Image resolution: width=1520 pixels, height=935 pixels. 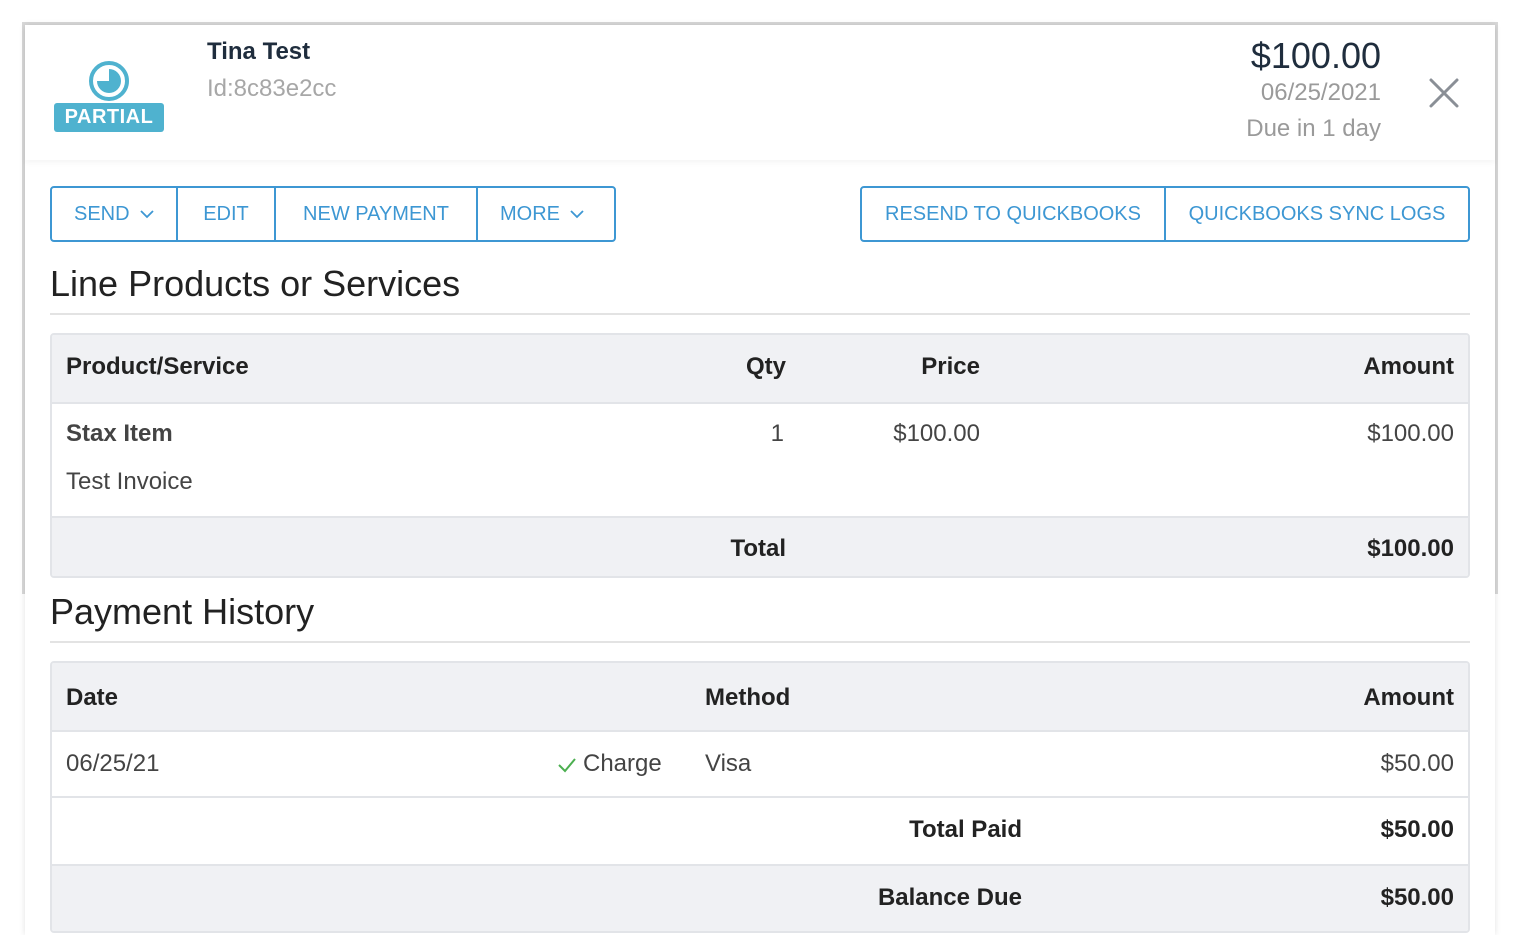 What do you see at coordinates (748, 697) in the screenshot?
I see `column-header: Method` at bounding box center [748, 697].